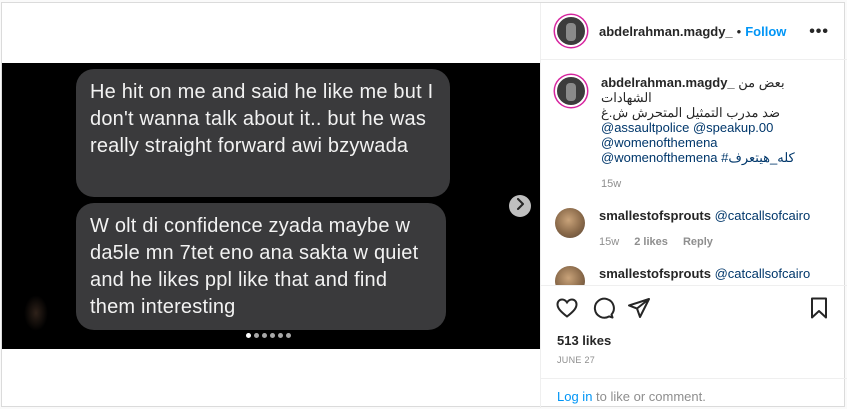 This screenshot has height=409, width=847. Describe the element at coordinates (268, 335) in the screenshot. I see `carousel-dots` at that location.